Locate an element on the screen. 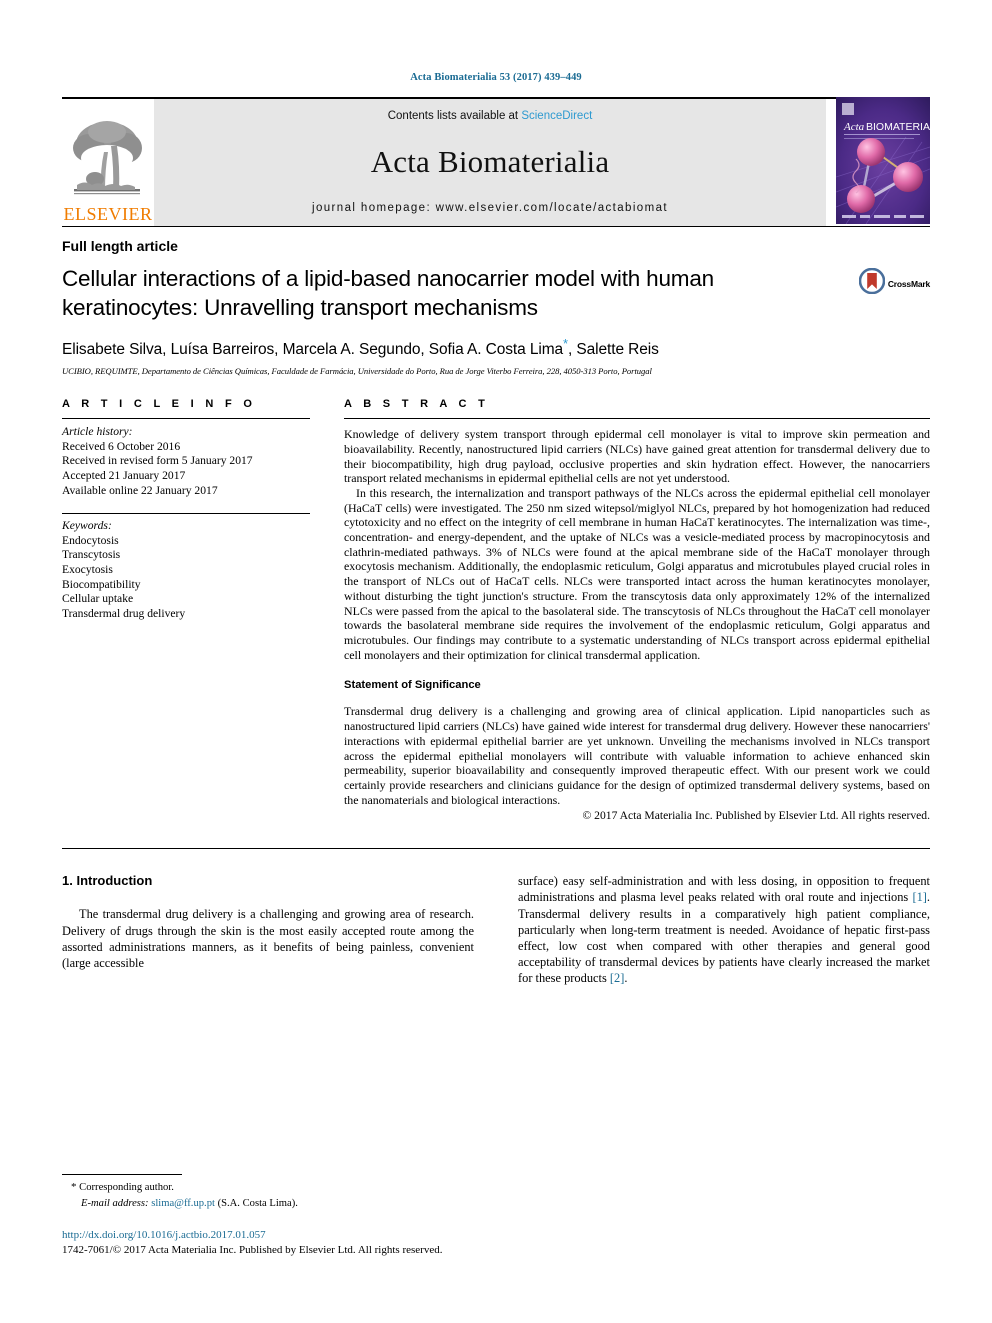 This screenshot has height=1323, width=992. keywords-rule is located at coordinates (186, 514).